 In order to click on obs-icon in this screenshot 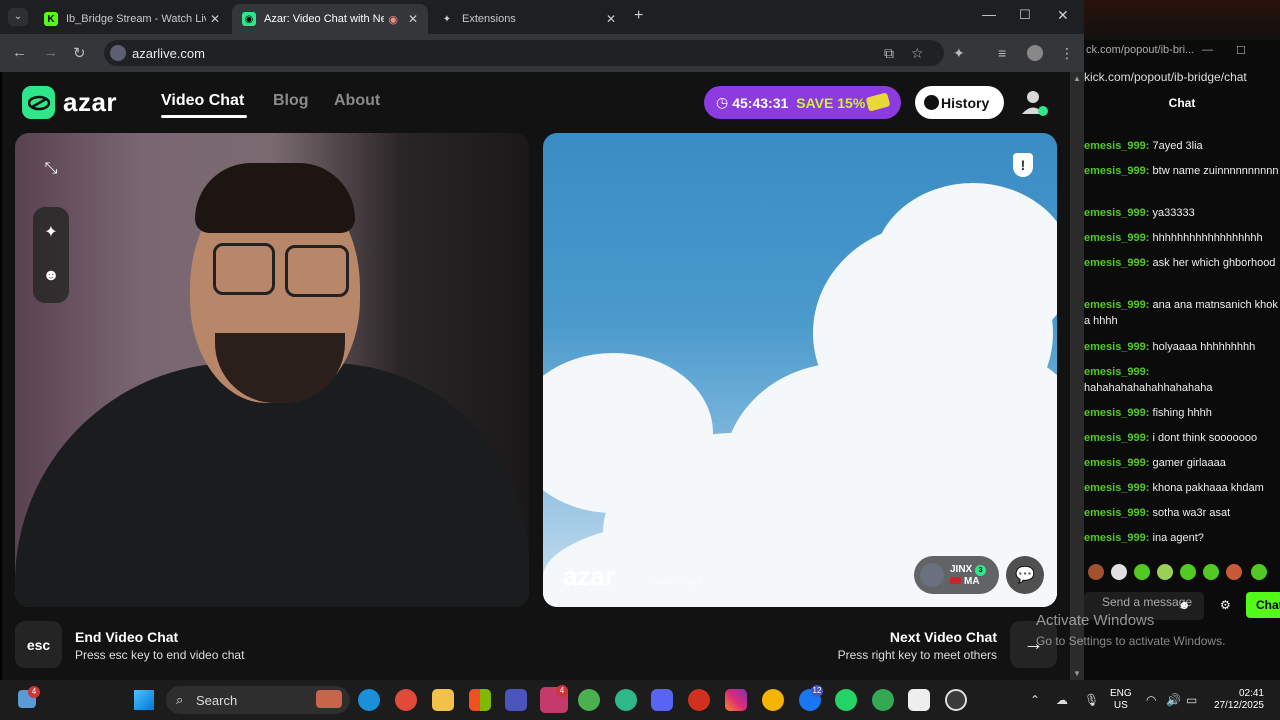, I will do `click(956, 700)`.